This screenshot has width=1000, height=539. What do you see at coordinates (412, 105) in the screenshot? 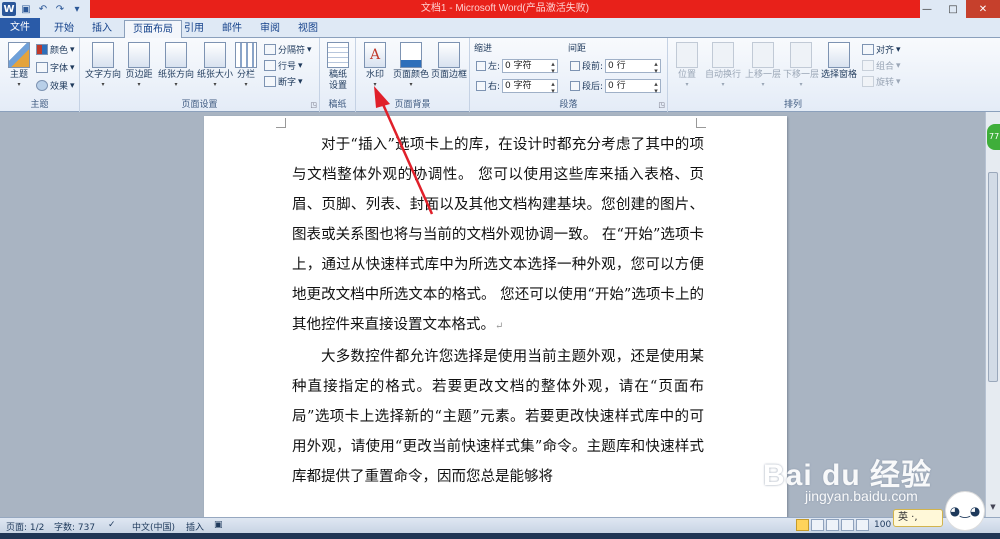
I see `group-label-page-background: 页面背景` at bounding box center [412, 105].